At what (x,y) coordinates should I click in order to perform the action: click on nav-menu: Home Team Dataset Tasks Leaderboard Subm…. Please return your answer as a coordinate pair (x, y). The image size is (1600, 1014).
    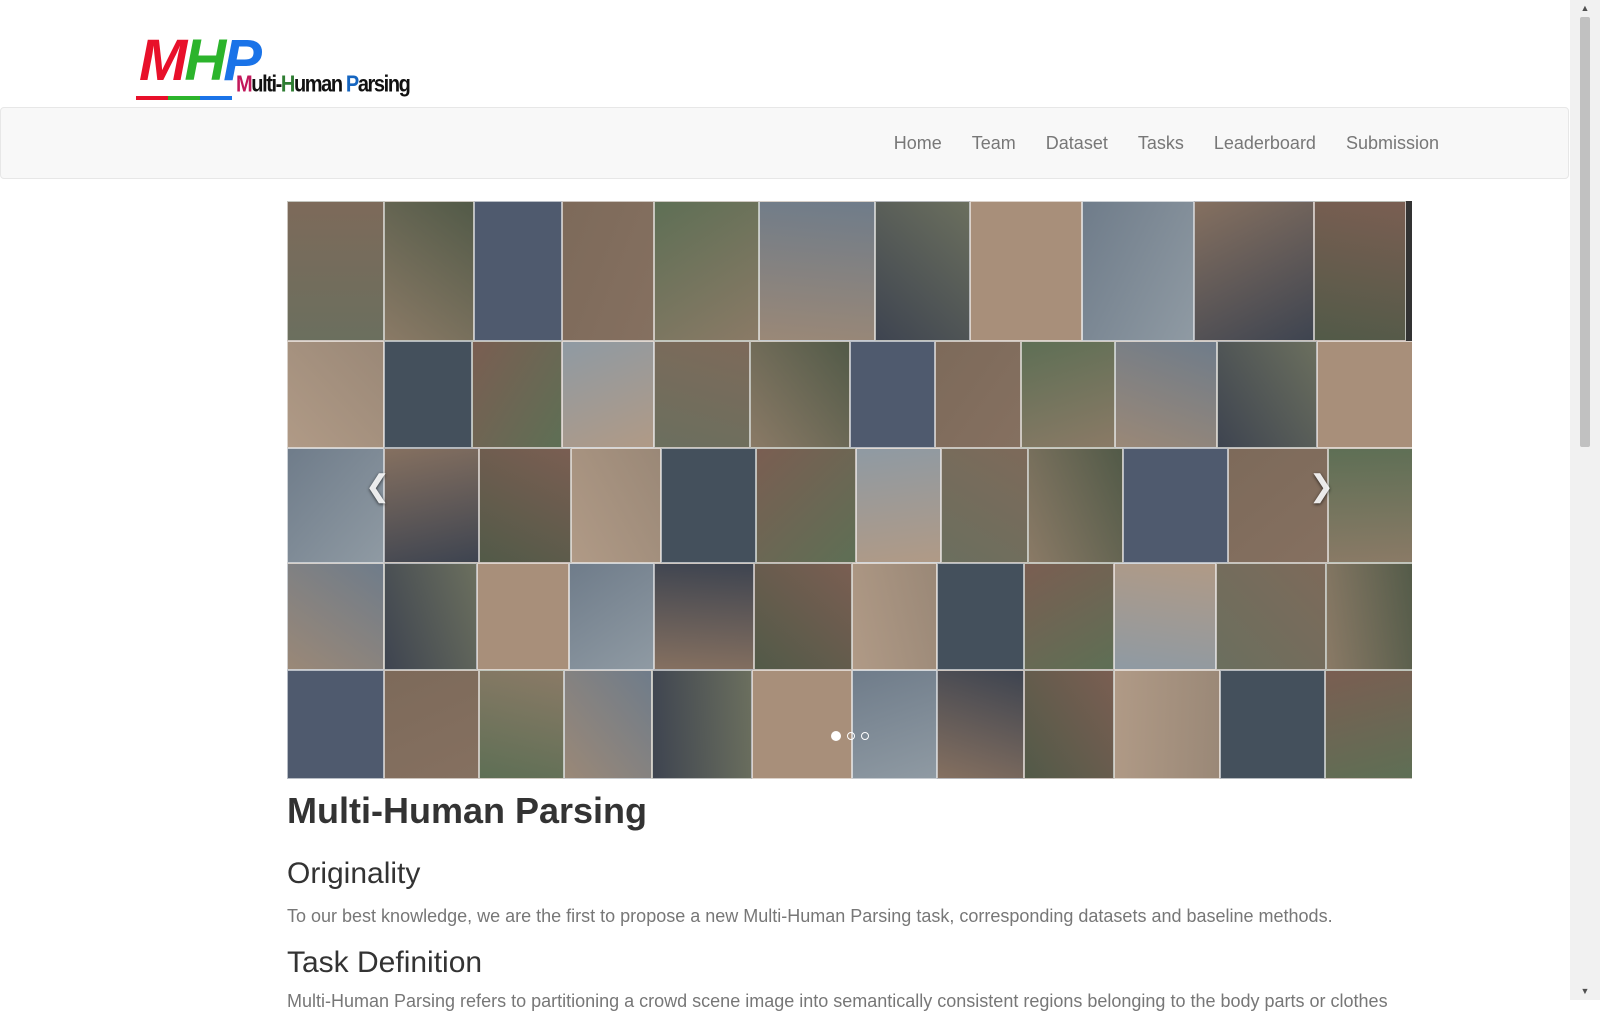
    Looking at the image, I should click on (1166, 143).